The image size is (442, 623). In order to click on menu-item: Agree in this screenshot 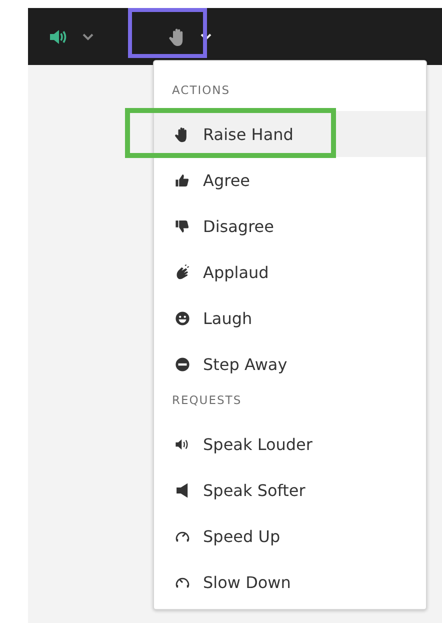, I will do `click(290, 180)`.